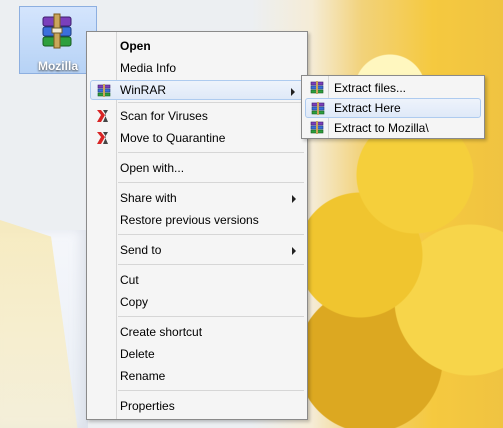 This screenshot has width=503, height=428. I want to click on menu-item-label: Open, so click(135, 46).